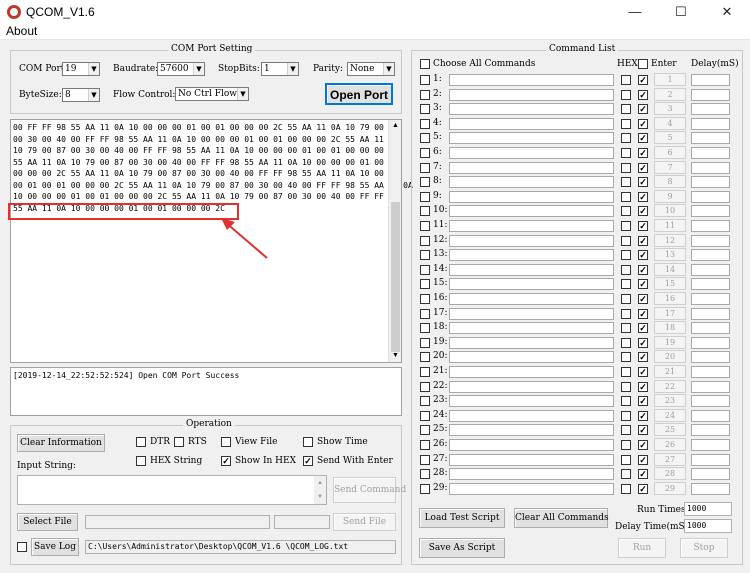 The height and width of the screenshot is (573, 750). Describe the element at coordinates (642, 548) in the screenshot. I see `run-button: Run` at that location.